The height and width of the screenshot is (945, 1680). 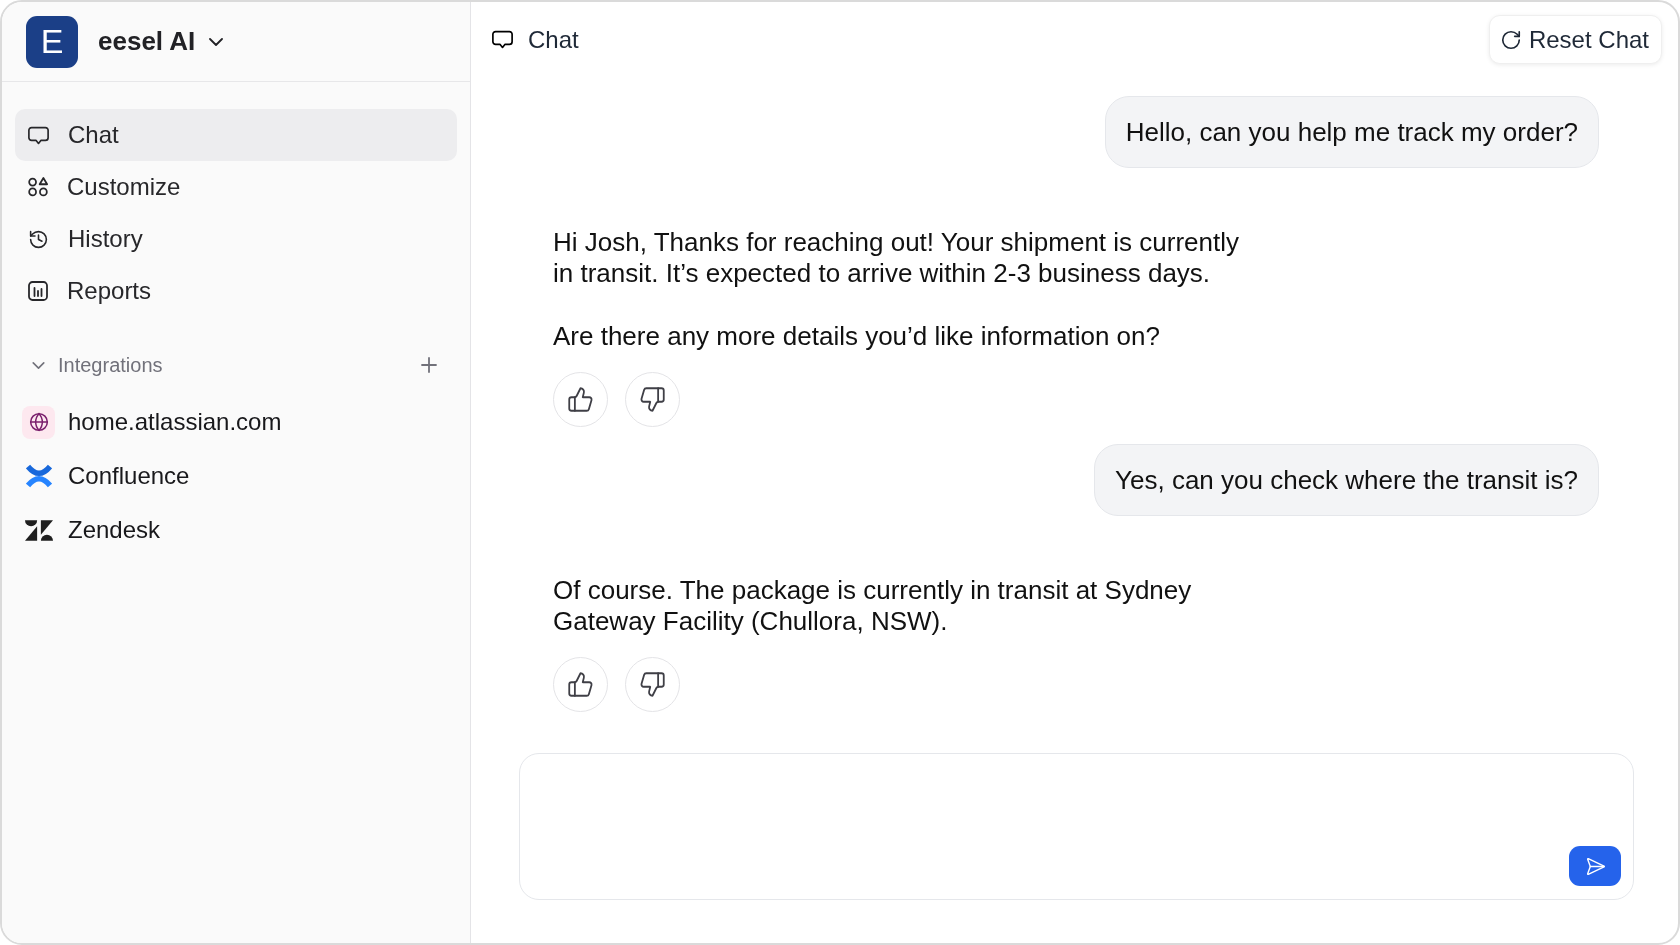 What do you see at coordinates (896, 258) in the screenshot?
I see `bot-message: Hi Josh, Thanks for reaching out! Your shipment is currently in transit. It’s expected to arrive within 2-3 business days.` at bounding box center [896, 258].